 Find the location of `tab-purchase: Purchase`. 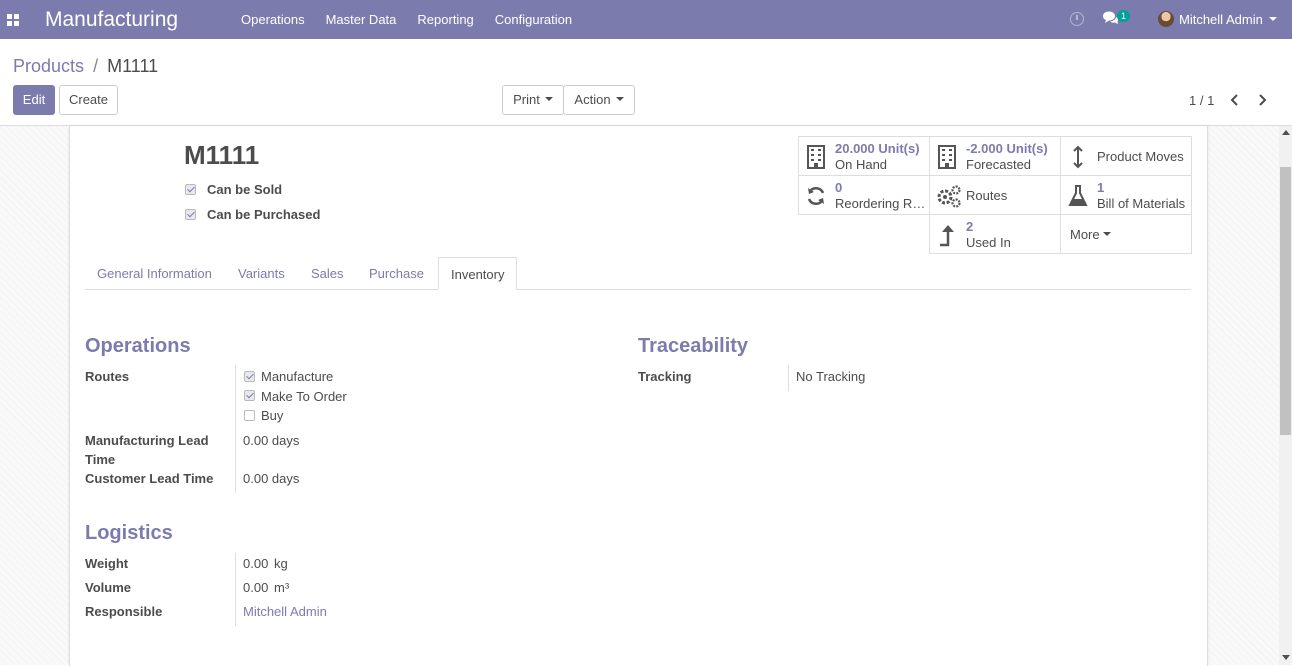

tab-purchase: Purchase is located at coordinates (396, 273).